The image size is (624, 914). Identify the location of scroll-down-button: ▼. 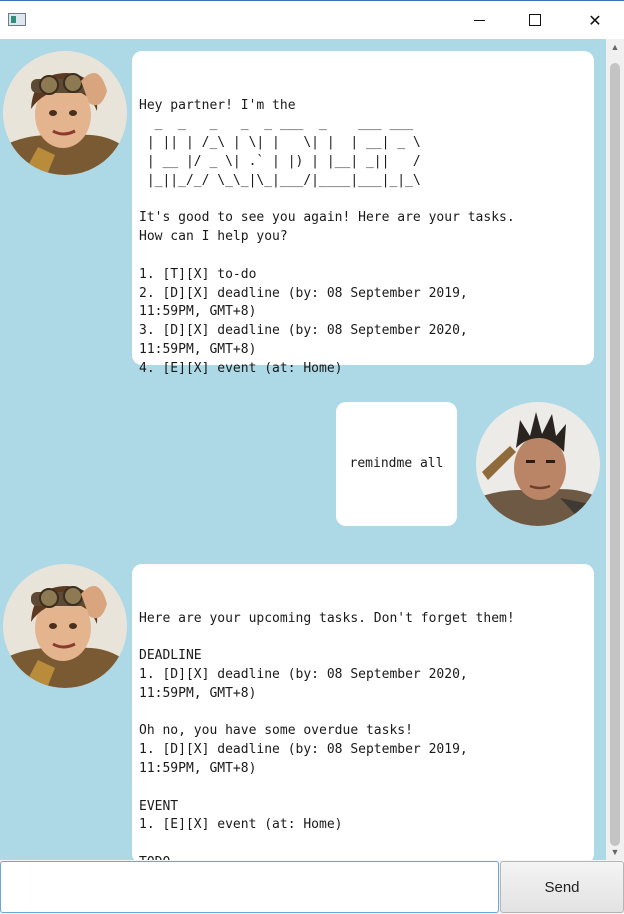
(615, 852).